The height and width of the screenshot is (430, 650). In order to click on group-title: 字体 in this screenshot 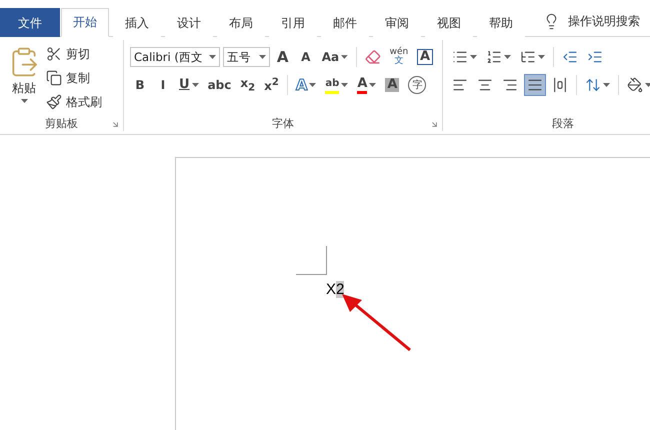, I will do `click(283, 123)`.